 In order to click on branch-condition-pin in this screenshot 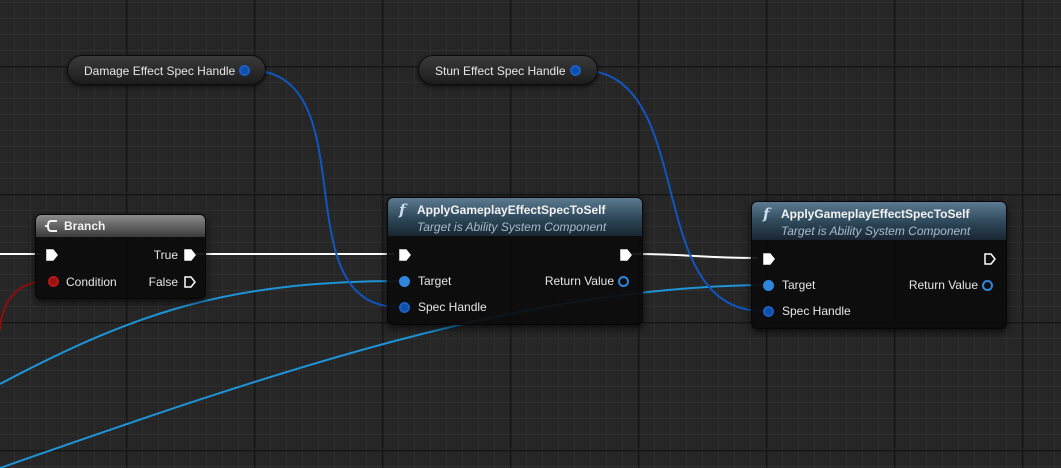, I will do `click(53, 281)`.